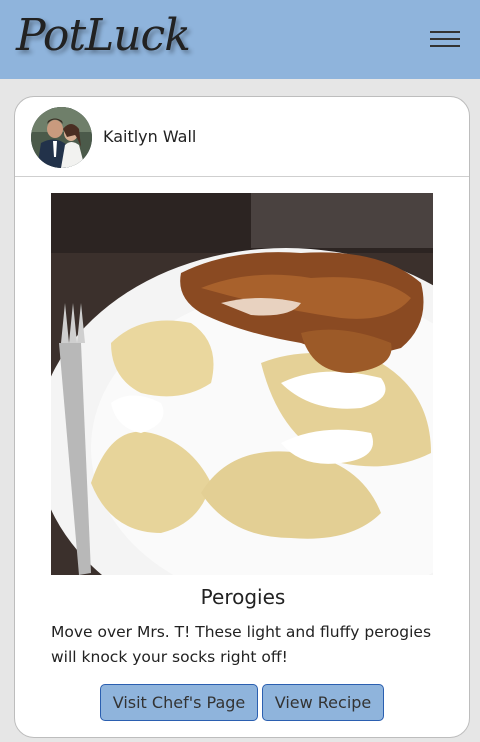  I want to click on card-header: Kaitlyn Wall, so click(242, 137).